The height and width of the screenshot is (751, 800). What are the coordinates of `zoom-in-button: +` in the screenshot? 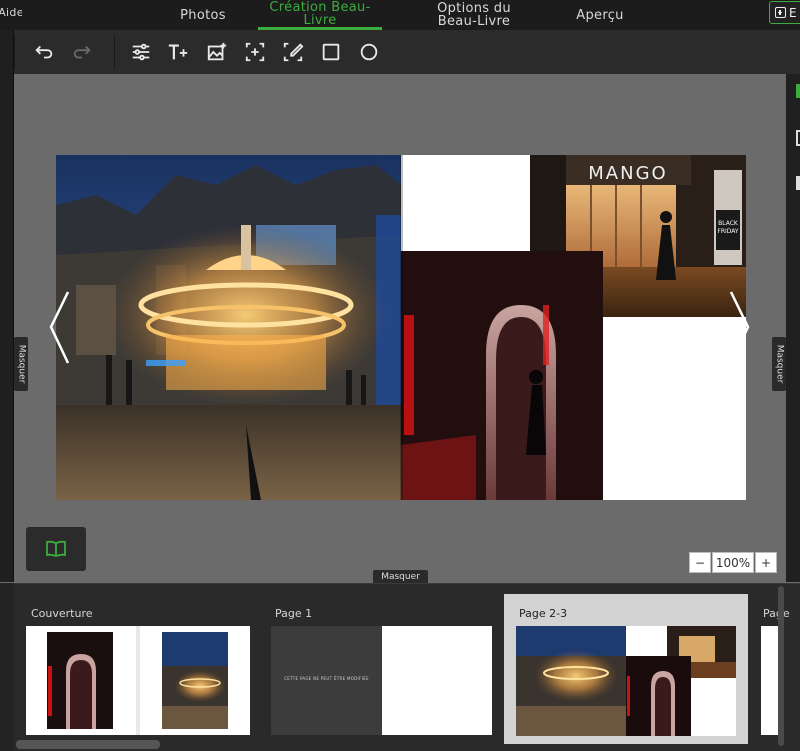 It's located at (766, 562).